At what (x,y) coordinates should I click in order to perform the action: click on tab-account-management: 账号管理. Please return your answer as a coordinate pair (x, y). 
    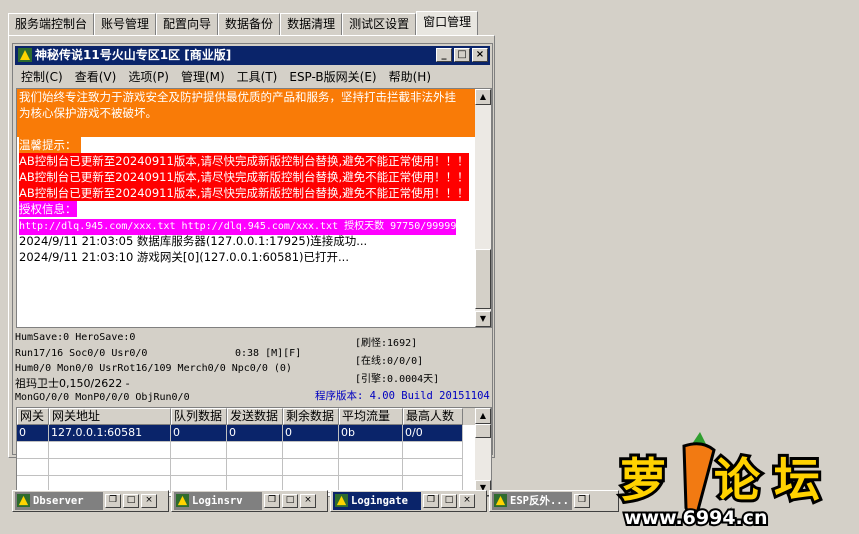
    Looking at the image, I should click on (125, 24).